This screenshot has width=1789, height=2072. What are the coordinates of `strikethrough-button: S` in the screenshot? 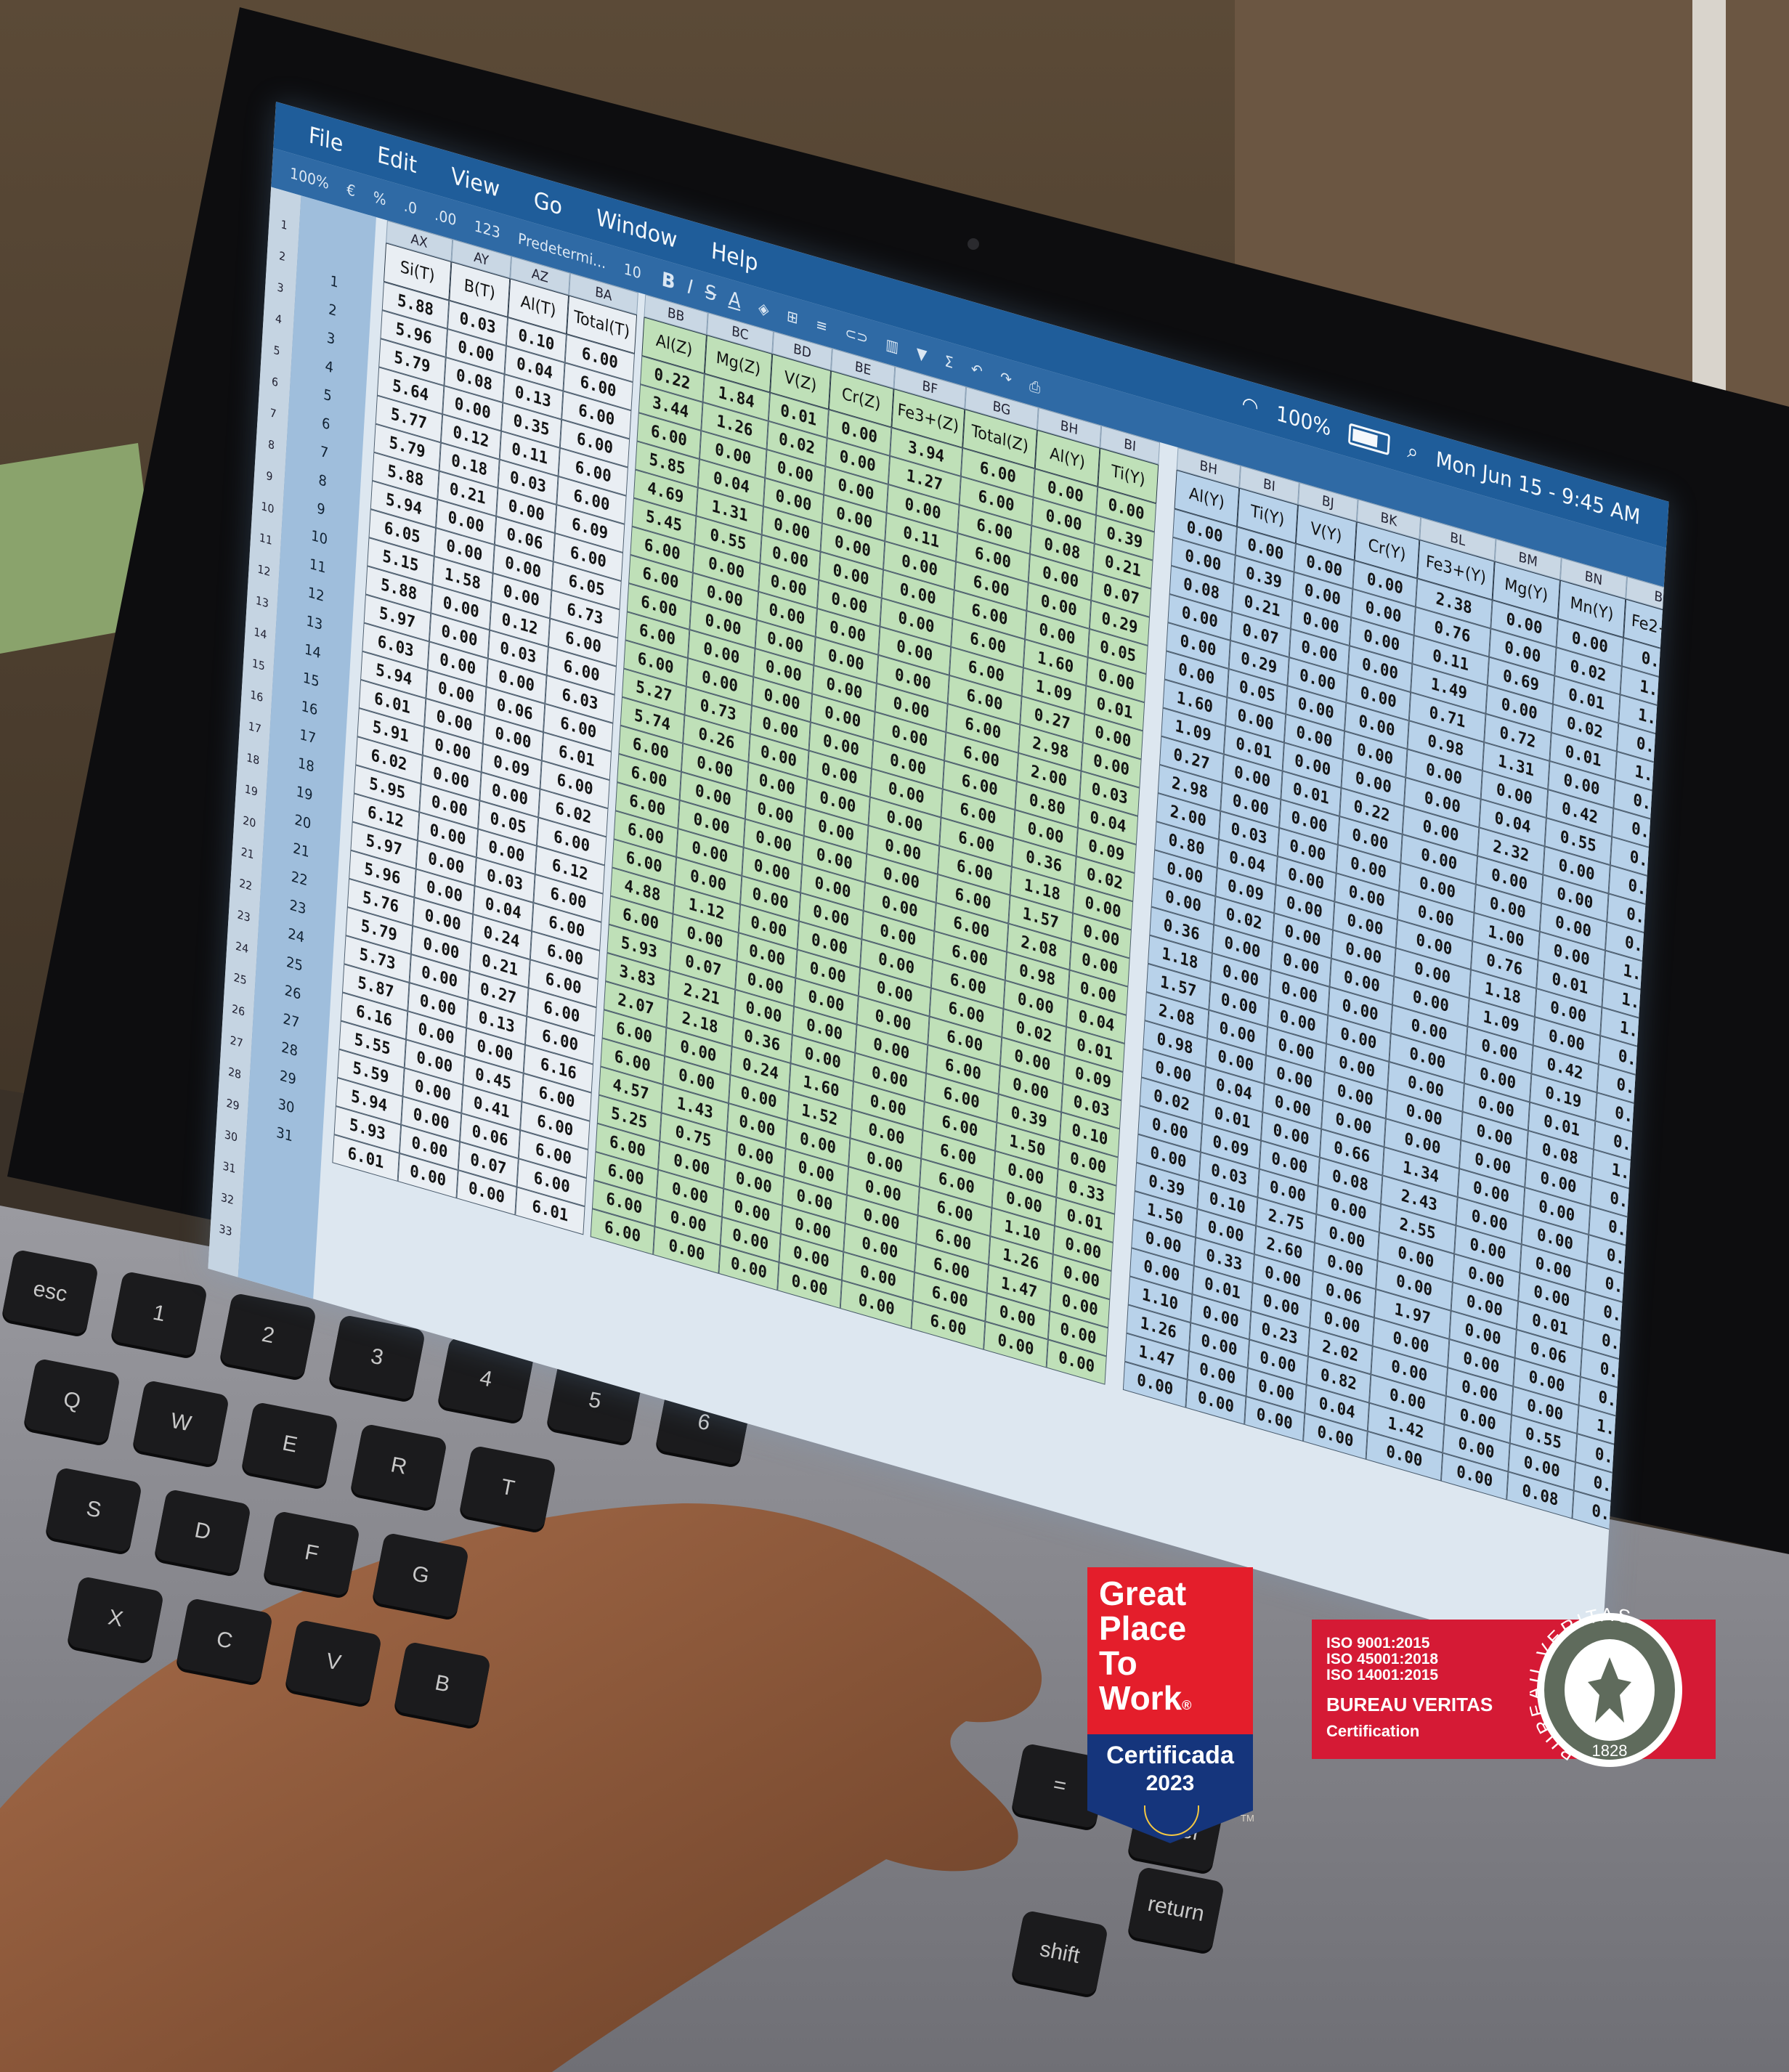 It's located at (711, 293).